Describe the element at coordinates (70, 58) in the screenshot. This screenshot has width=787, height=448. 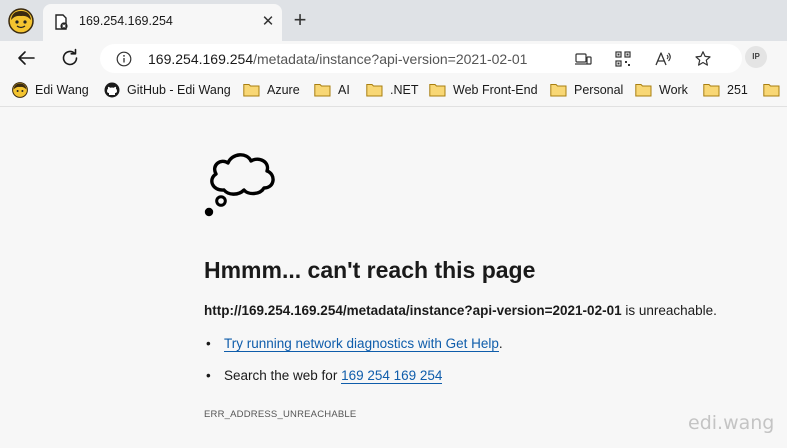
I see `refresh-icon` at that location.